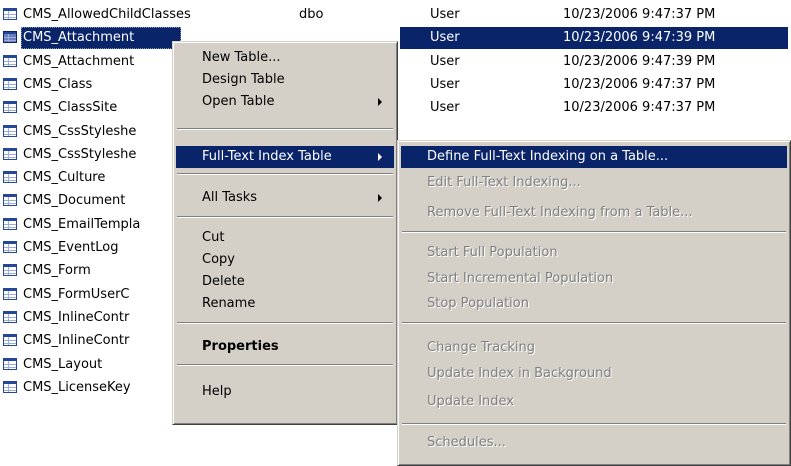  I want to click on submenu-change-tracking-label: Change Tracking, so click(481, 347).